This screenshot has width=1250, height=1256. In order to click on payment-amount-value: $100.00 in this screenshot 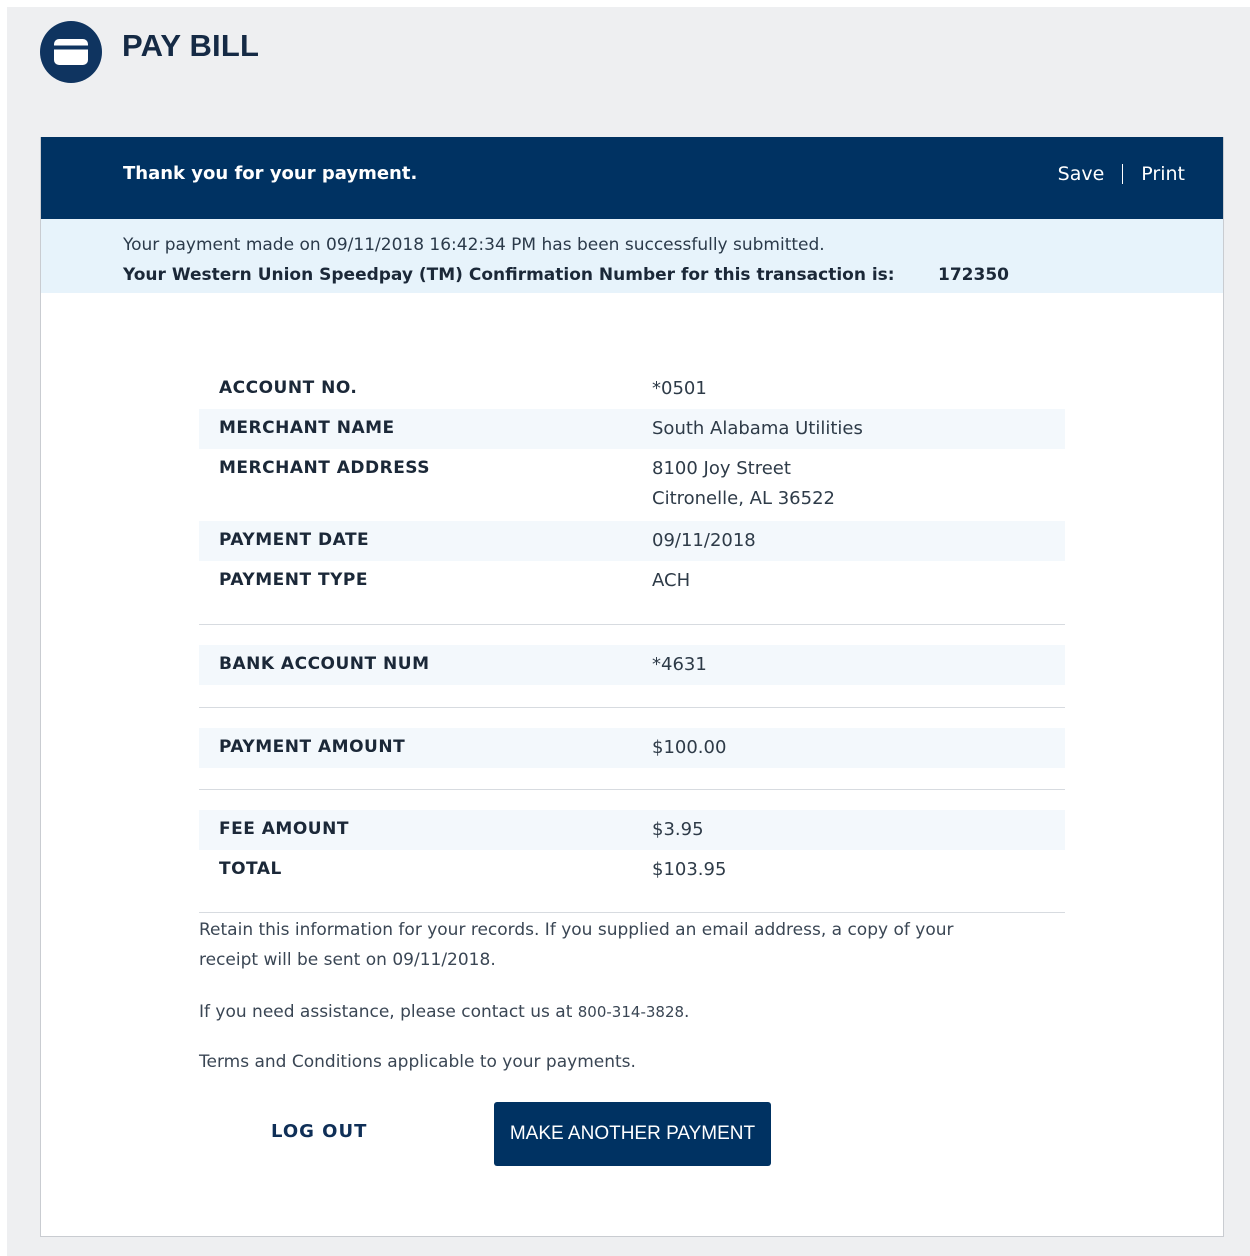, I will do `click(689, 747)`.